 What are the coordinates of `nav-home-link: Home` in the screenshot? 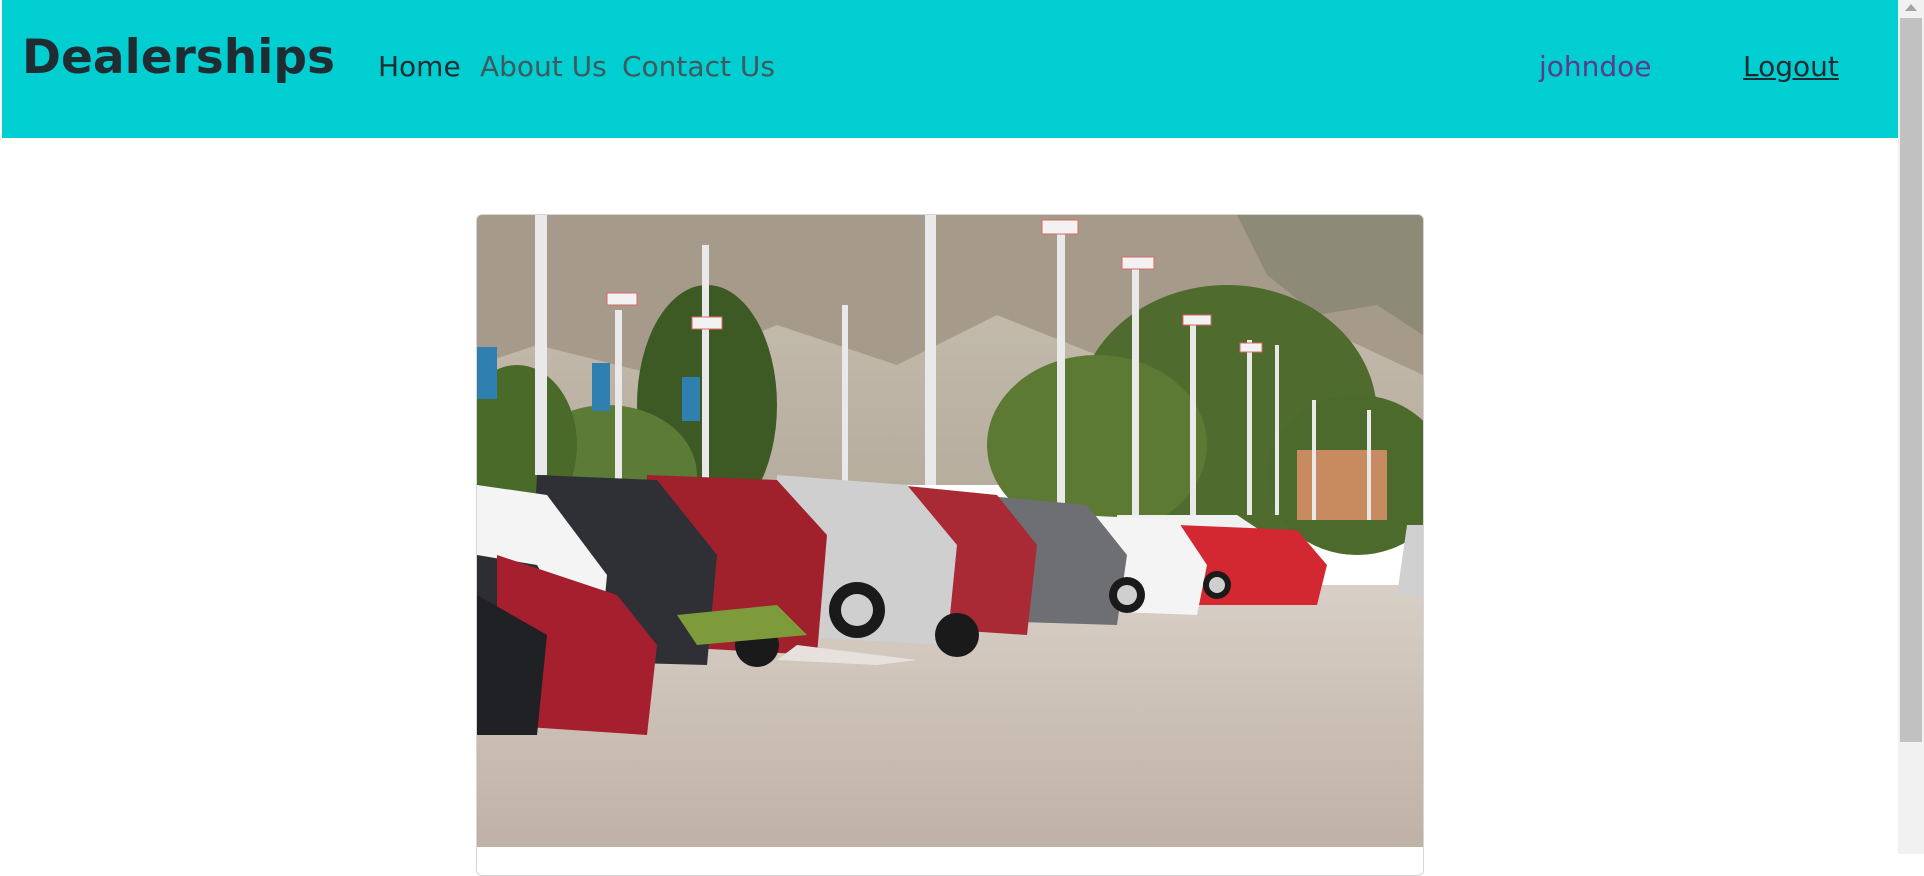 It's located at (419, 67).